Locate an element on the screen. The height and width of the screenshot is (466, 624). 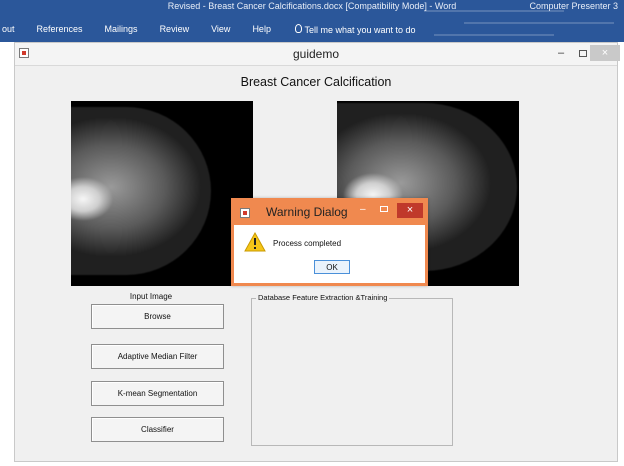
word-account-name: Computer Presenter 3 is located at coordinates (573, 6).